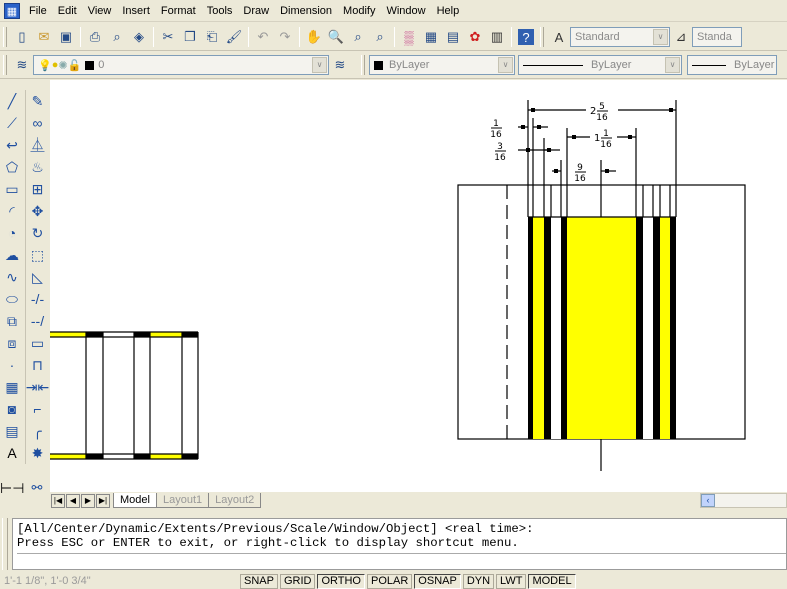  What do you see at coordinates (511, 581) in the screenshot?
I see `toggle-lwt: LWT` at bounding box center [511, 581].